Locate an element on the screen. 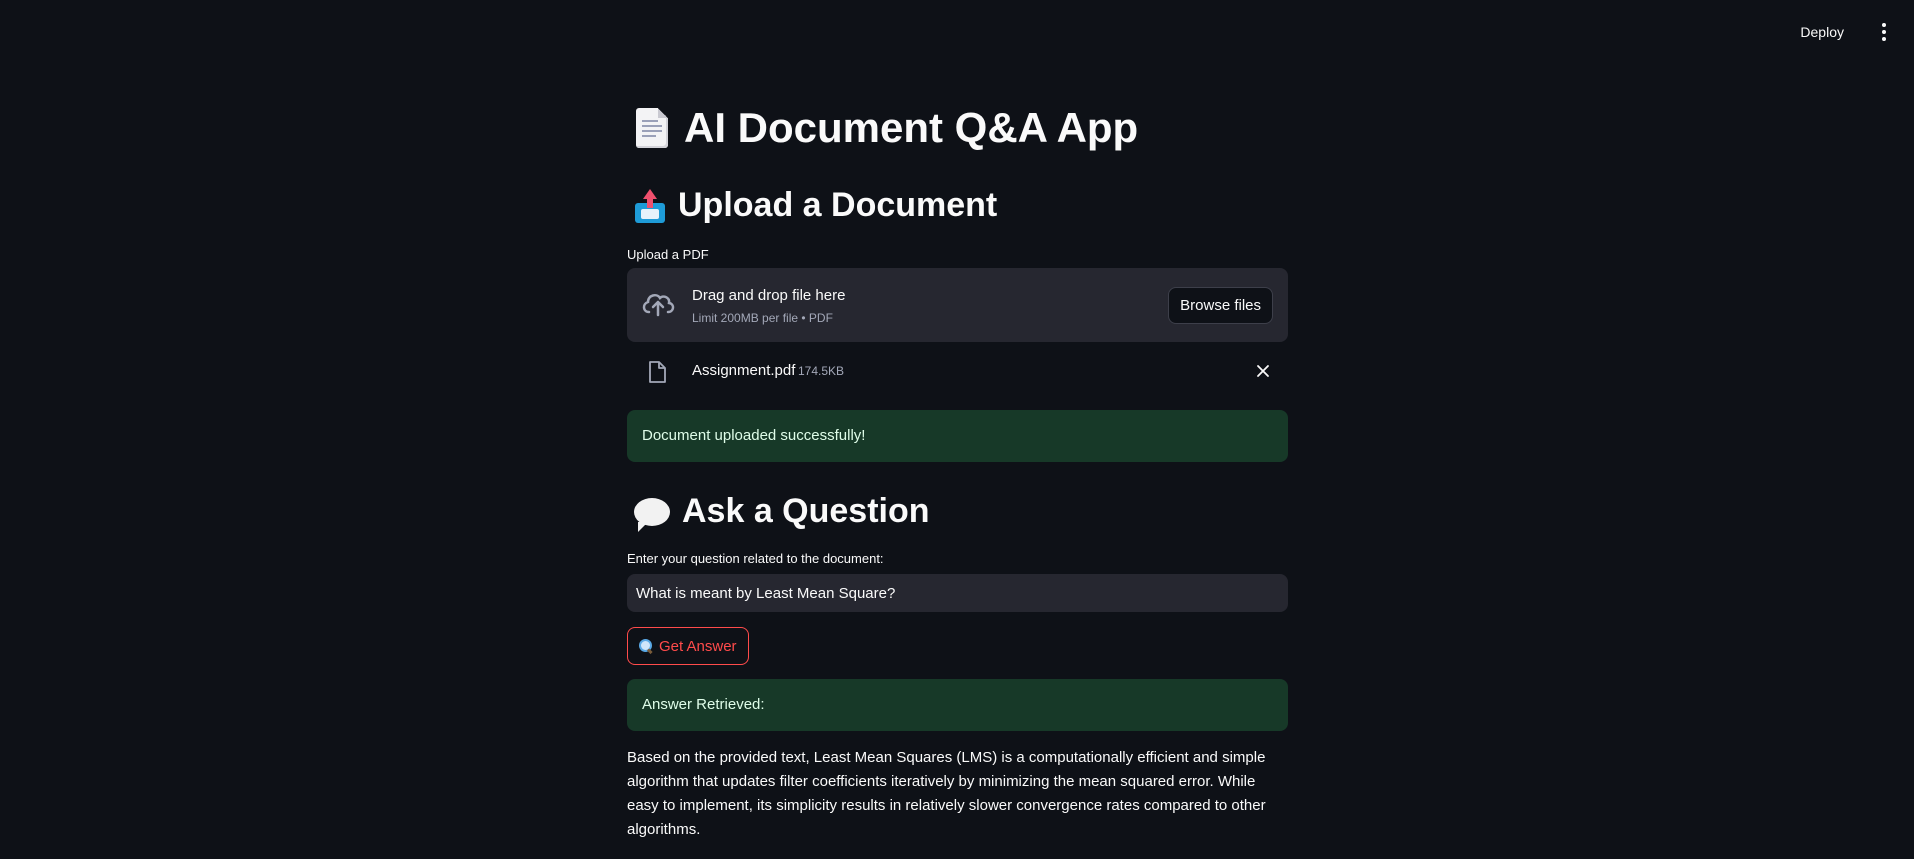 This screenshot has width=1914, height=859. file-icon is located at coordinates (657, 372).